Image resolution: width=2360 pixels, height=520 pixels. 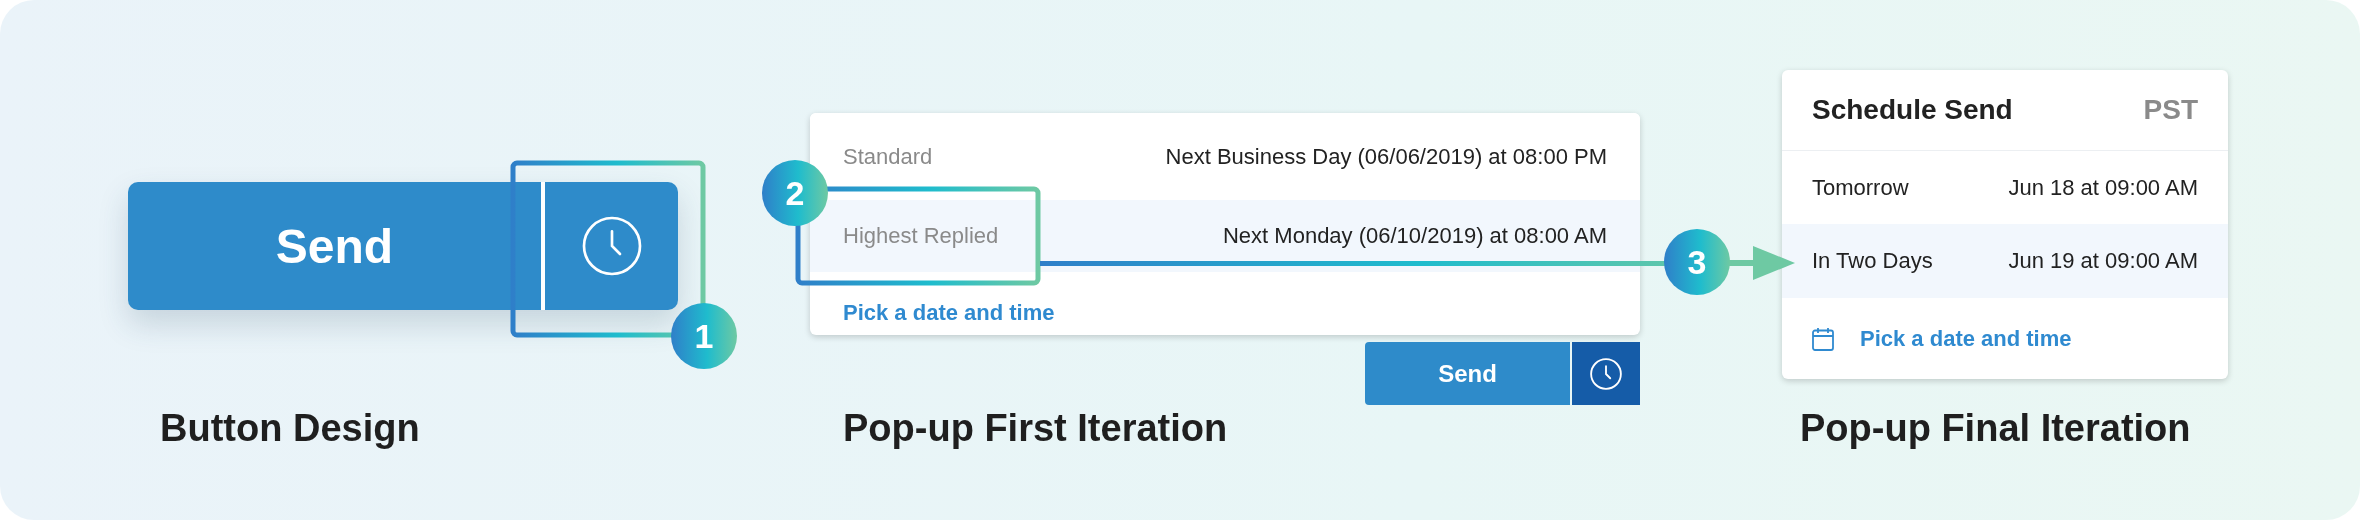 I want to click on option-label: In Two Days, so click(x=1872, y=261).